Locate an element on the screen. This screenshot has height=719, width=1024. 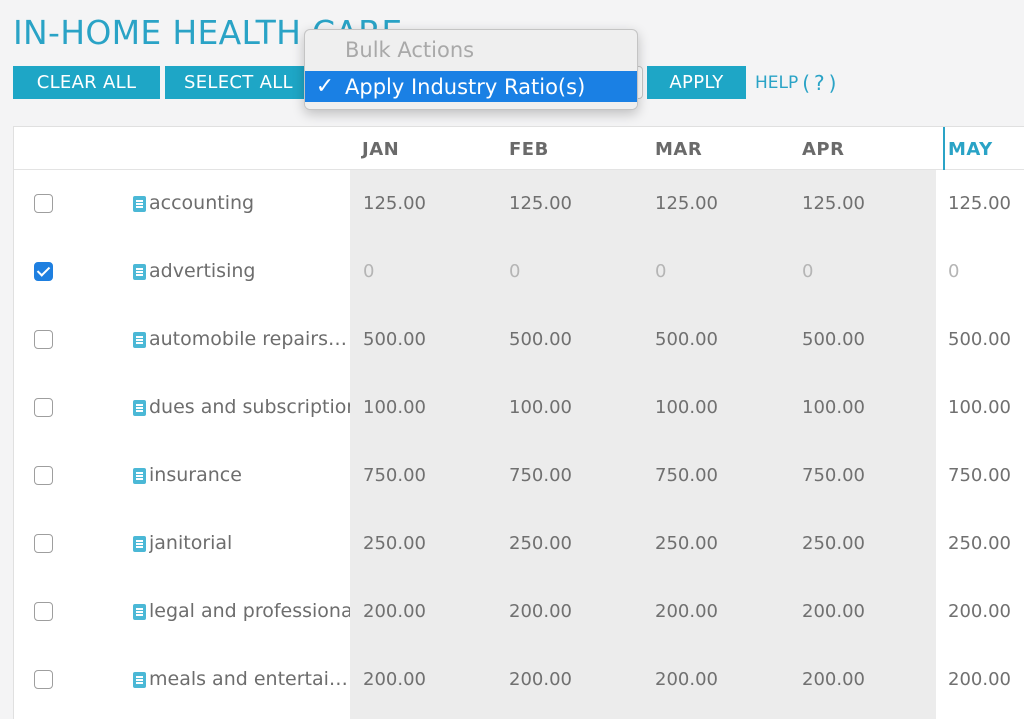
value-cell-jan: 0 is located at coordinates (368, 271).